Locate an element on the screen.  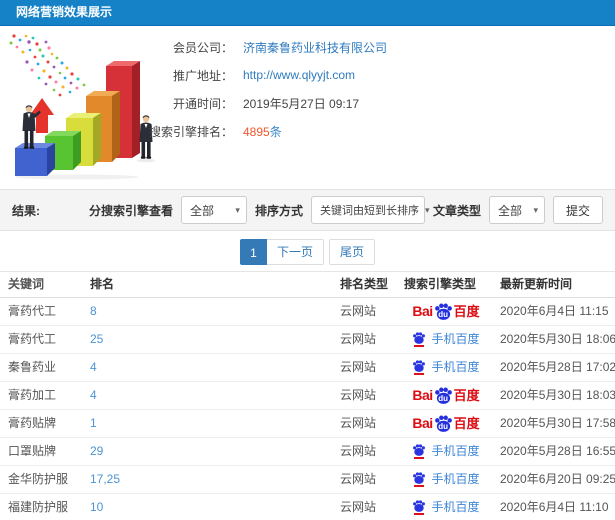
article-type-value: 全部 is located at coordinates (509, 210).